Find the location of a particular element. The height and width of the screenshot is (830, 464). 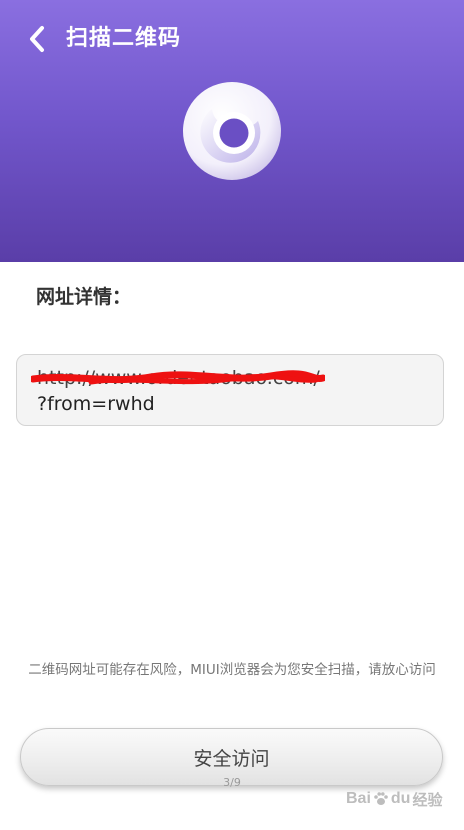

watermark-brand-suffix: du is located at coordinates (400, 798).